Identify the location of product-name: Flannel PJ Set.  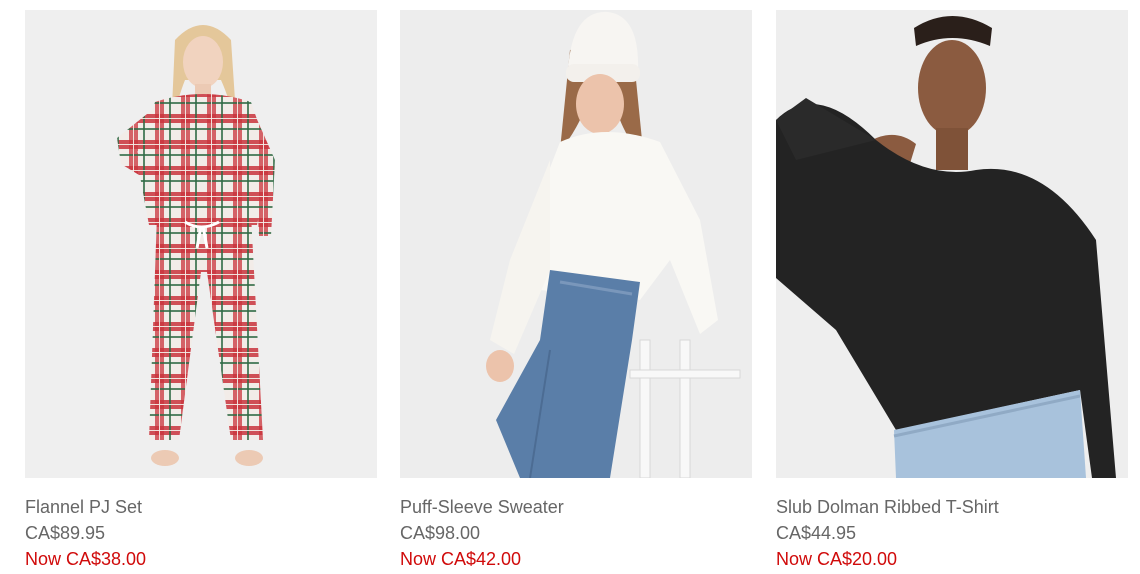
(201, 507).